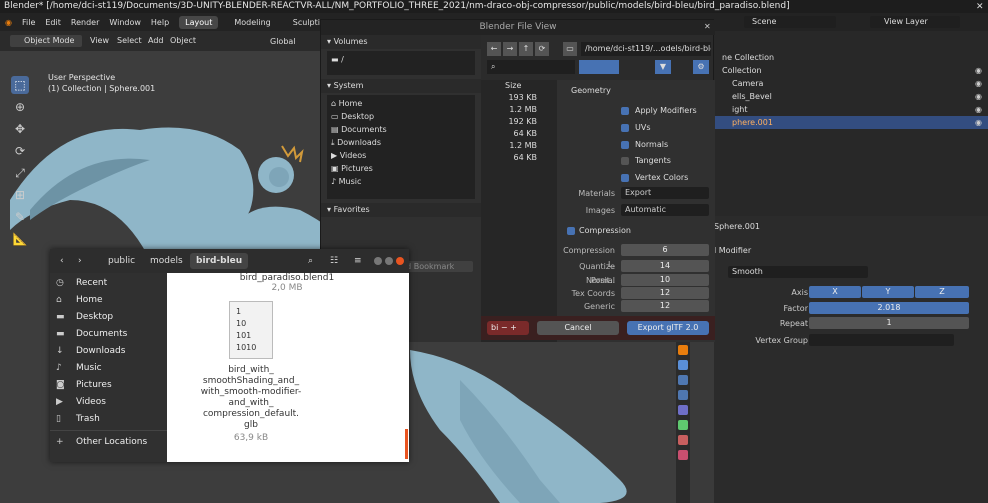 The height and width of the screenshot is (503, 988). What do you see at coordinates (683, 440) in the screenshot?
I see `material-tab-icon` at bounding box center [683, 440].